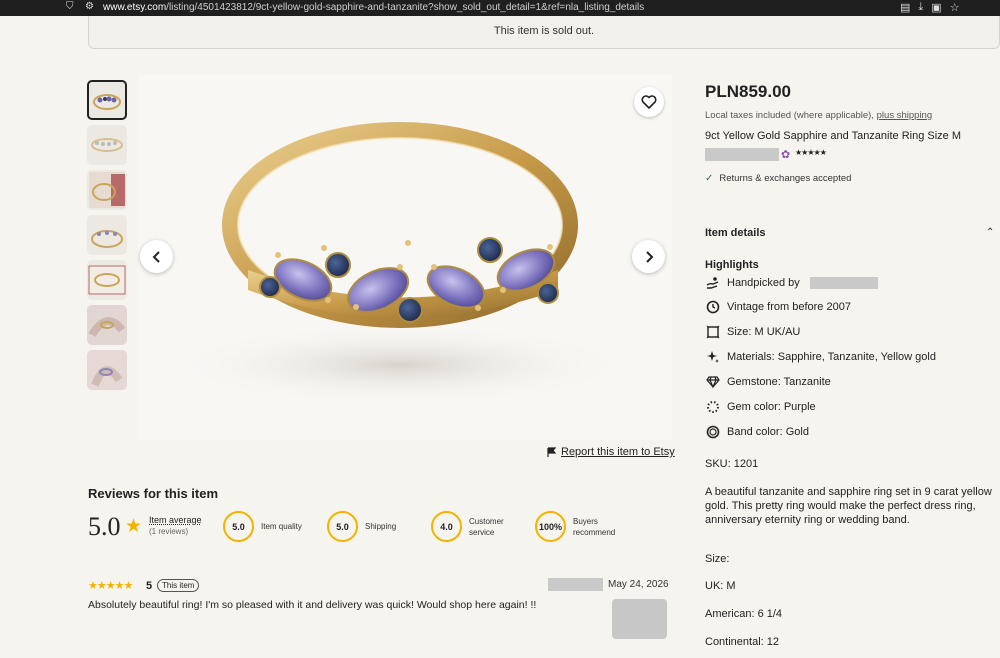 This screenshot has height=658, width=1000. What do you see at coordinates (552, 452) in the screenshot?
I see `flag-icon` at bounding box center [552, 452].